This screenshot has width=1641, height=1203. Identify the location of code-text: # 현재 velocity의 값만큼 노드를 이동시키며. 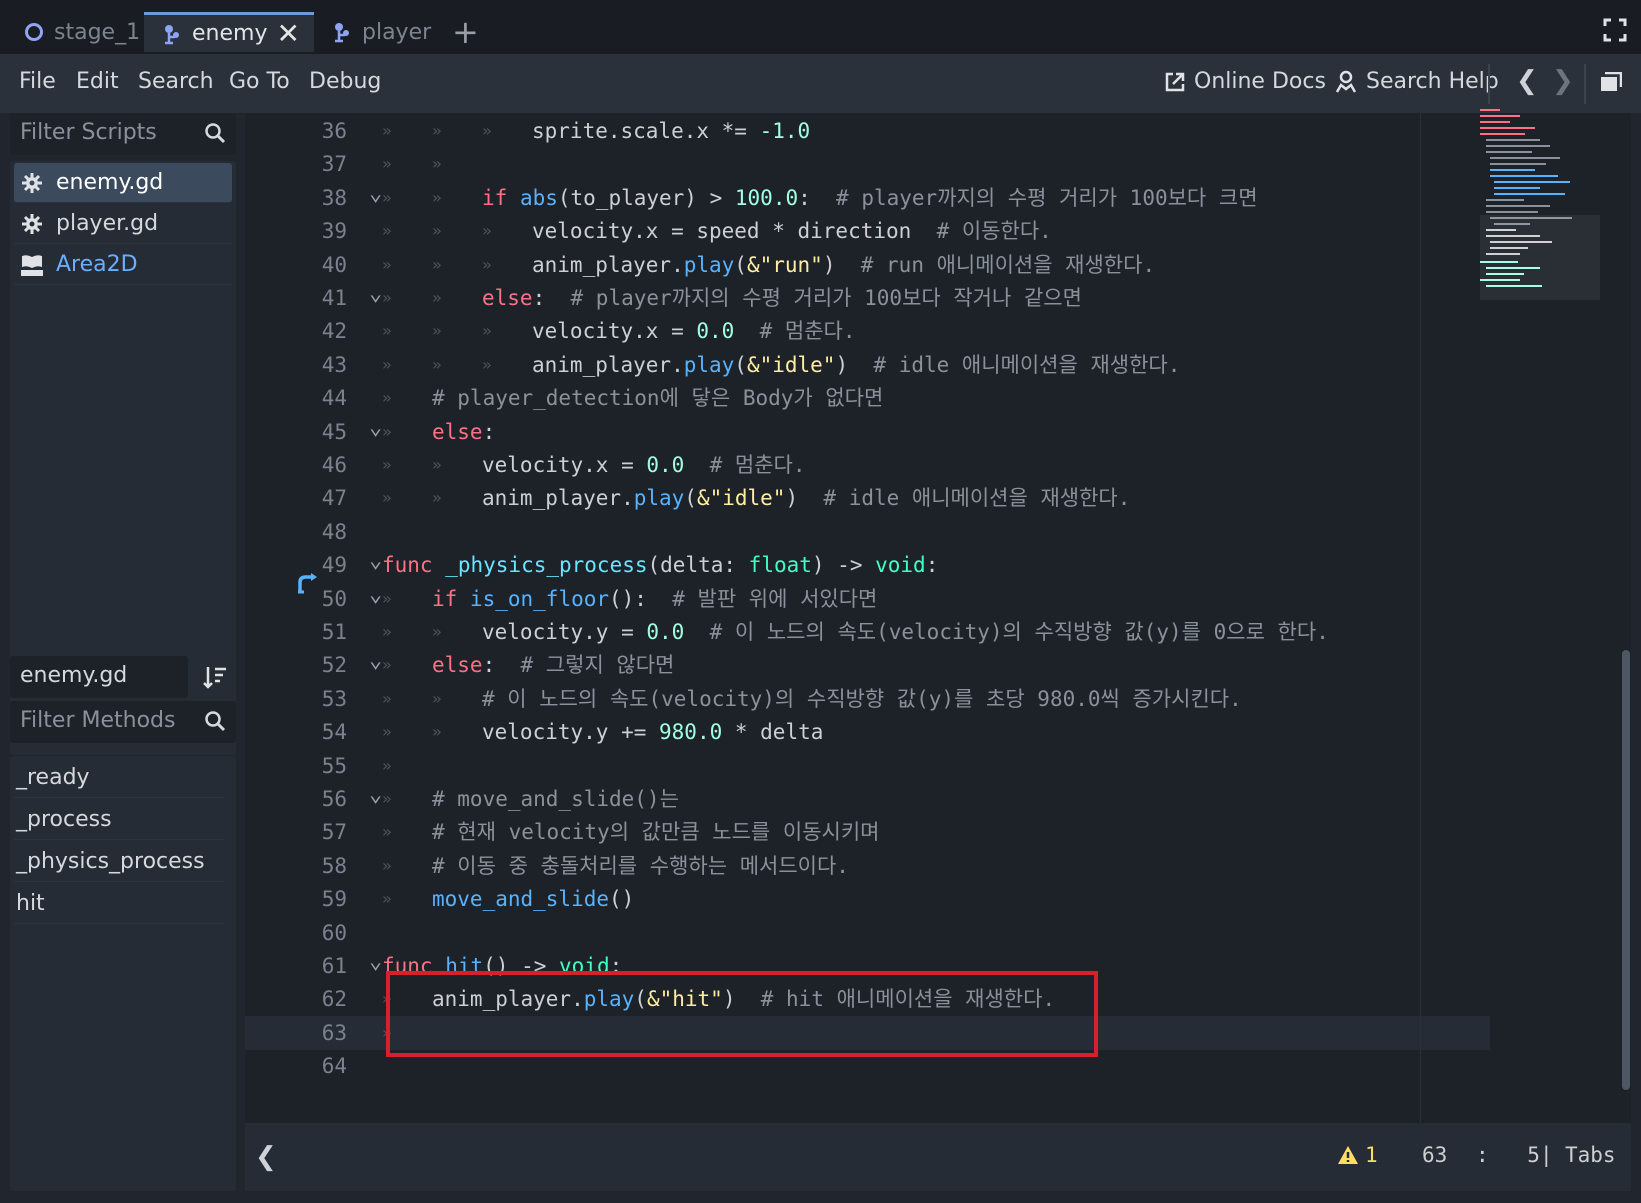
(656, 832).